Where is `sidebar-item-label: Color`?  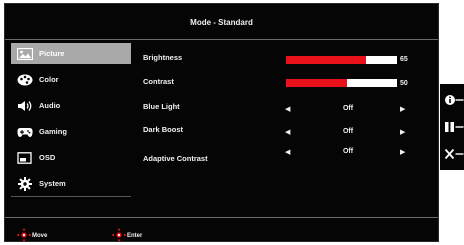 sidebar-item-label: Color is located at coordinates (49, 79).